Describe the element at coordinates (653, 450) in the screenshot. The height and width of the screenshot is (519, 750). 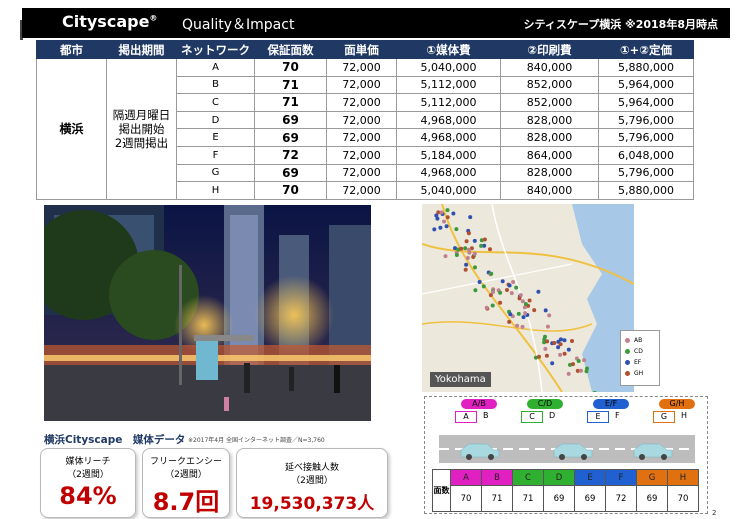
I see `car-icon` at that location.